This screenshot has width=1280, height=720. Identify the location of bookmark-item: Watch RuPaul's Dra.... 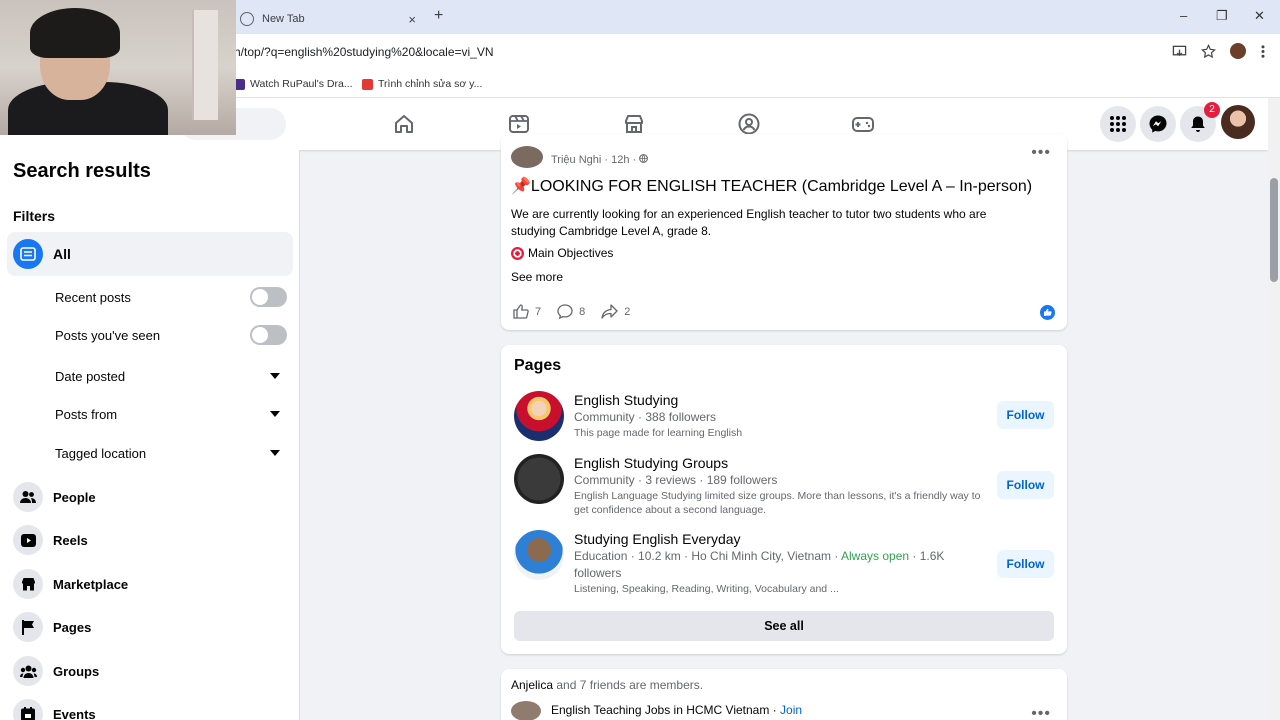
(293, 84).